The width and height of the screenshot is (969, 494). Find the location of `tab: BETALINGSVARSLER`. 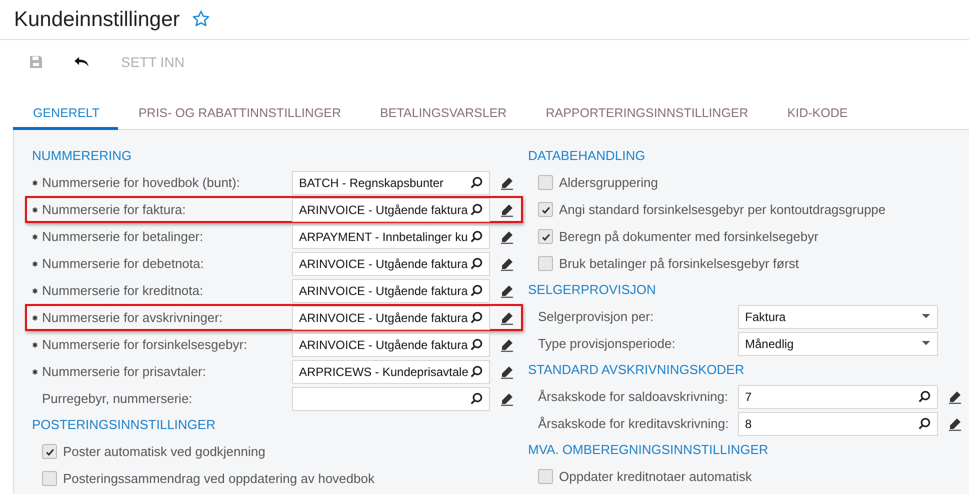

tab: BETALINGSVARSLER is located at coordinates (443, 115).